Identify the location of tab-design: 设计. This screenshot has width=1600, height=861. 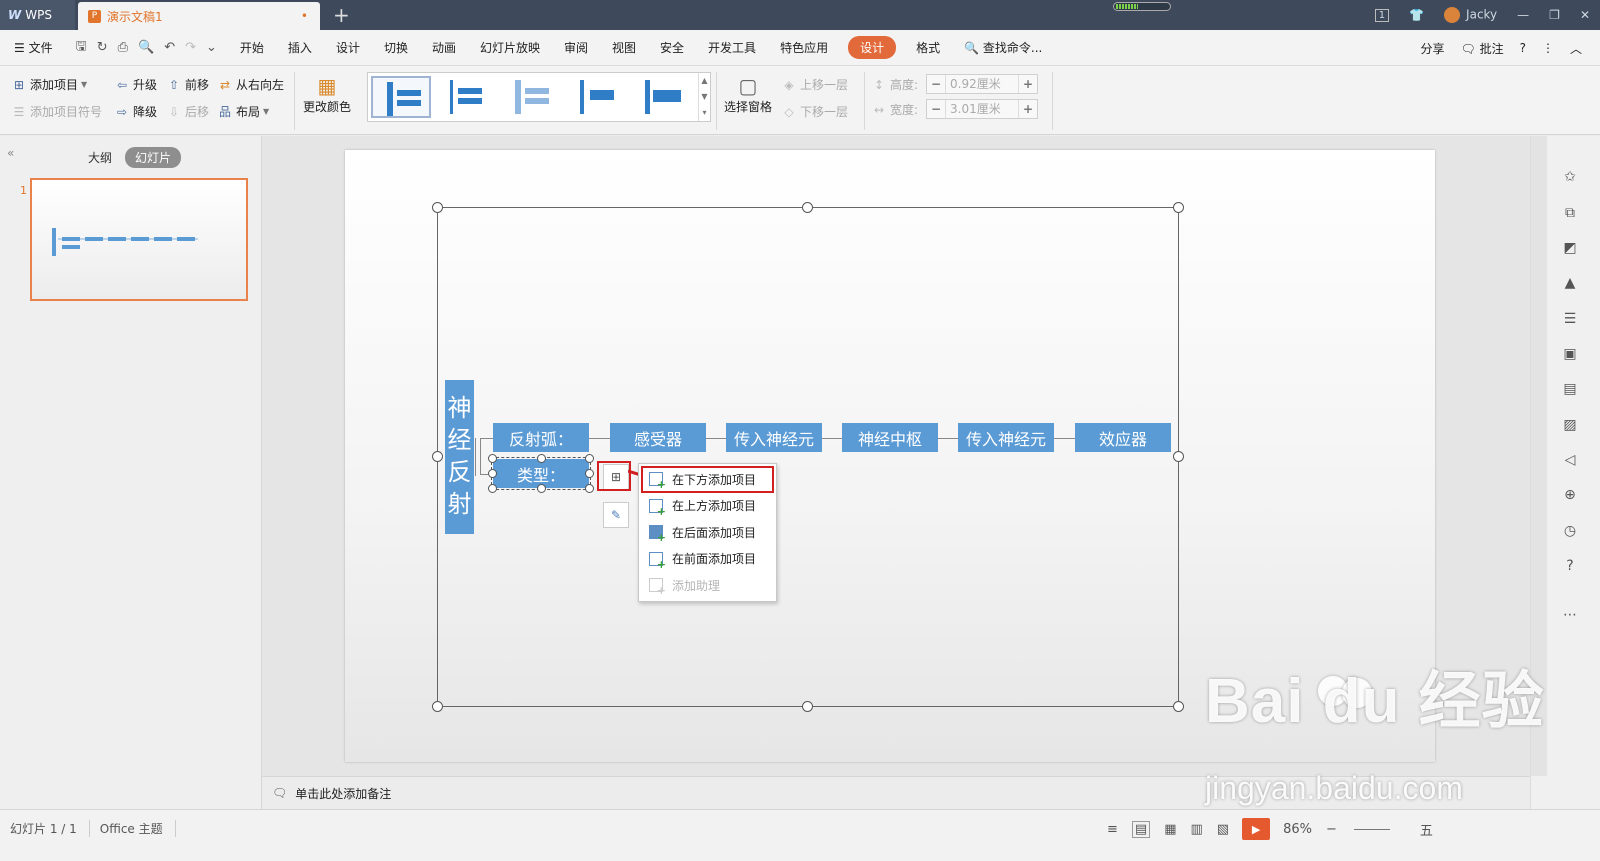
(348, 47).